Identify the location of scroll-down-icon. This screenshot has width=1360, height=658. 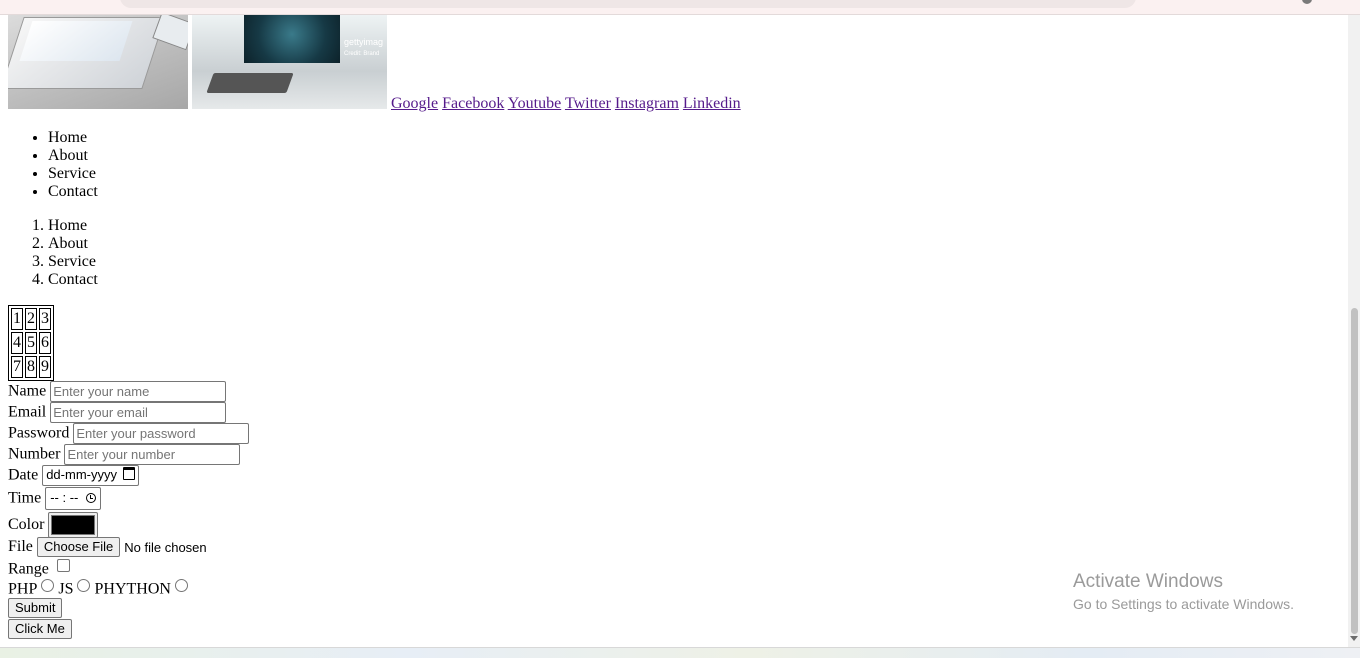
(1354, 638).